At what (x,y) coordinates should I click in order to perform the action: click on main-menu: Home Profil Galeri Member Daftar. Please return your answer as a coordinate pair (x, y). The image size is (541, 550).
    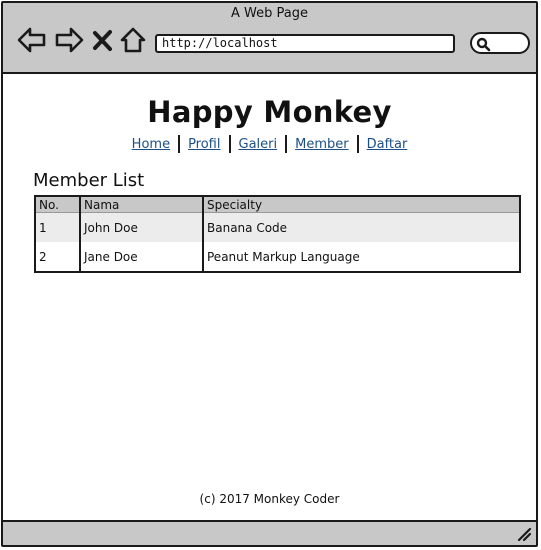
    Looking at the image, I should click on (269, 144).